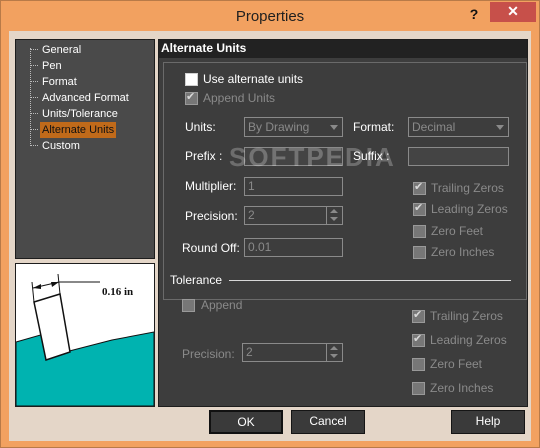 Image resolution: width=540 pixels, height=448 pixels. Describe the element at coordinates (253, 79) in the screenshot. I see `use-alternate-units-label: Use alternate units` at that location.